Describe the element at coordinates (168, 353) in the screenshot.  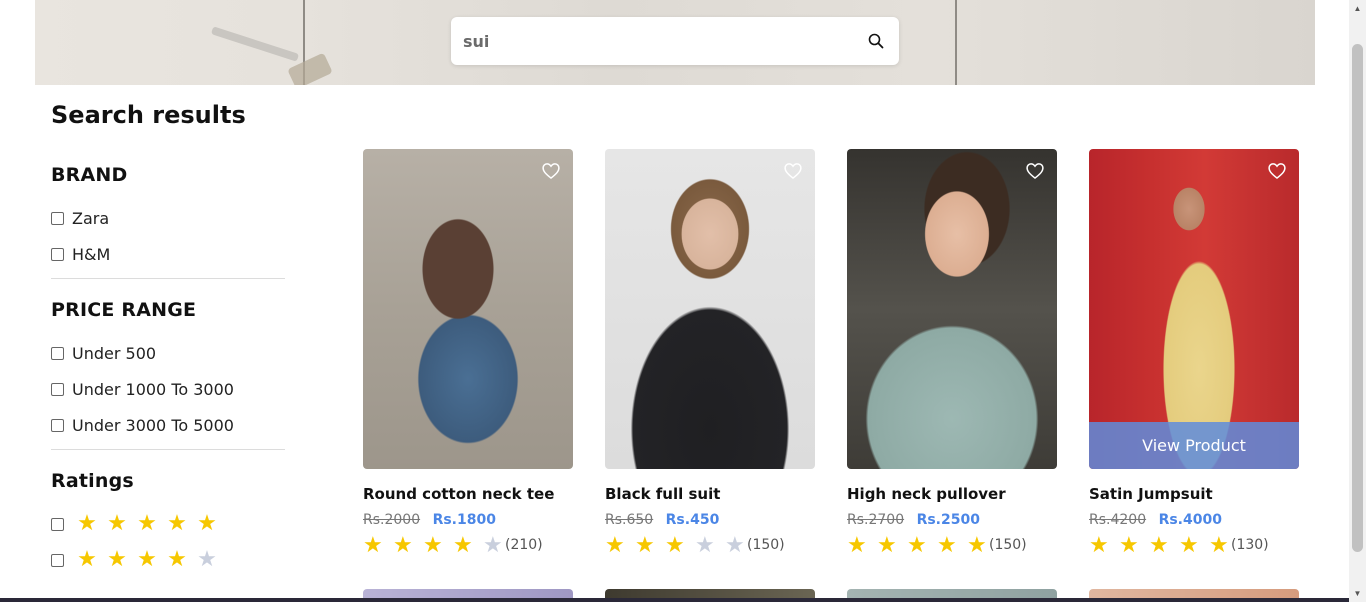
I see `price-option-under-500: Under 500` at that location.